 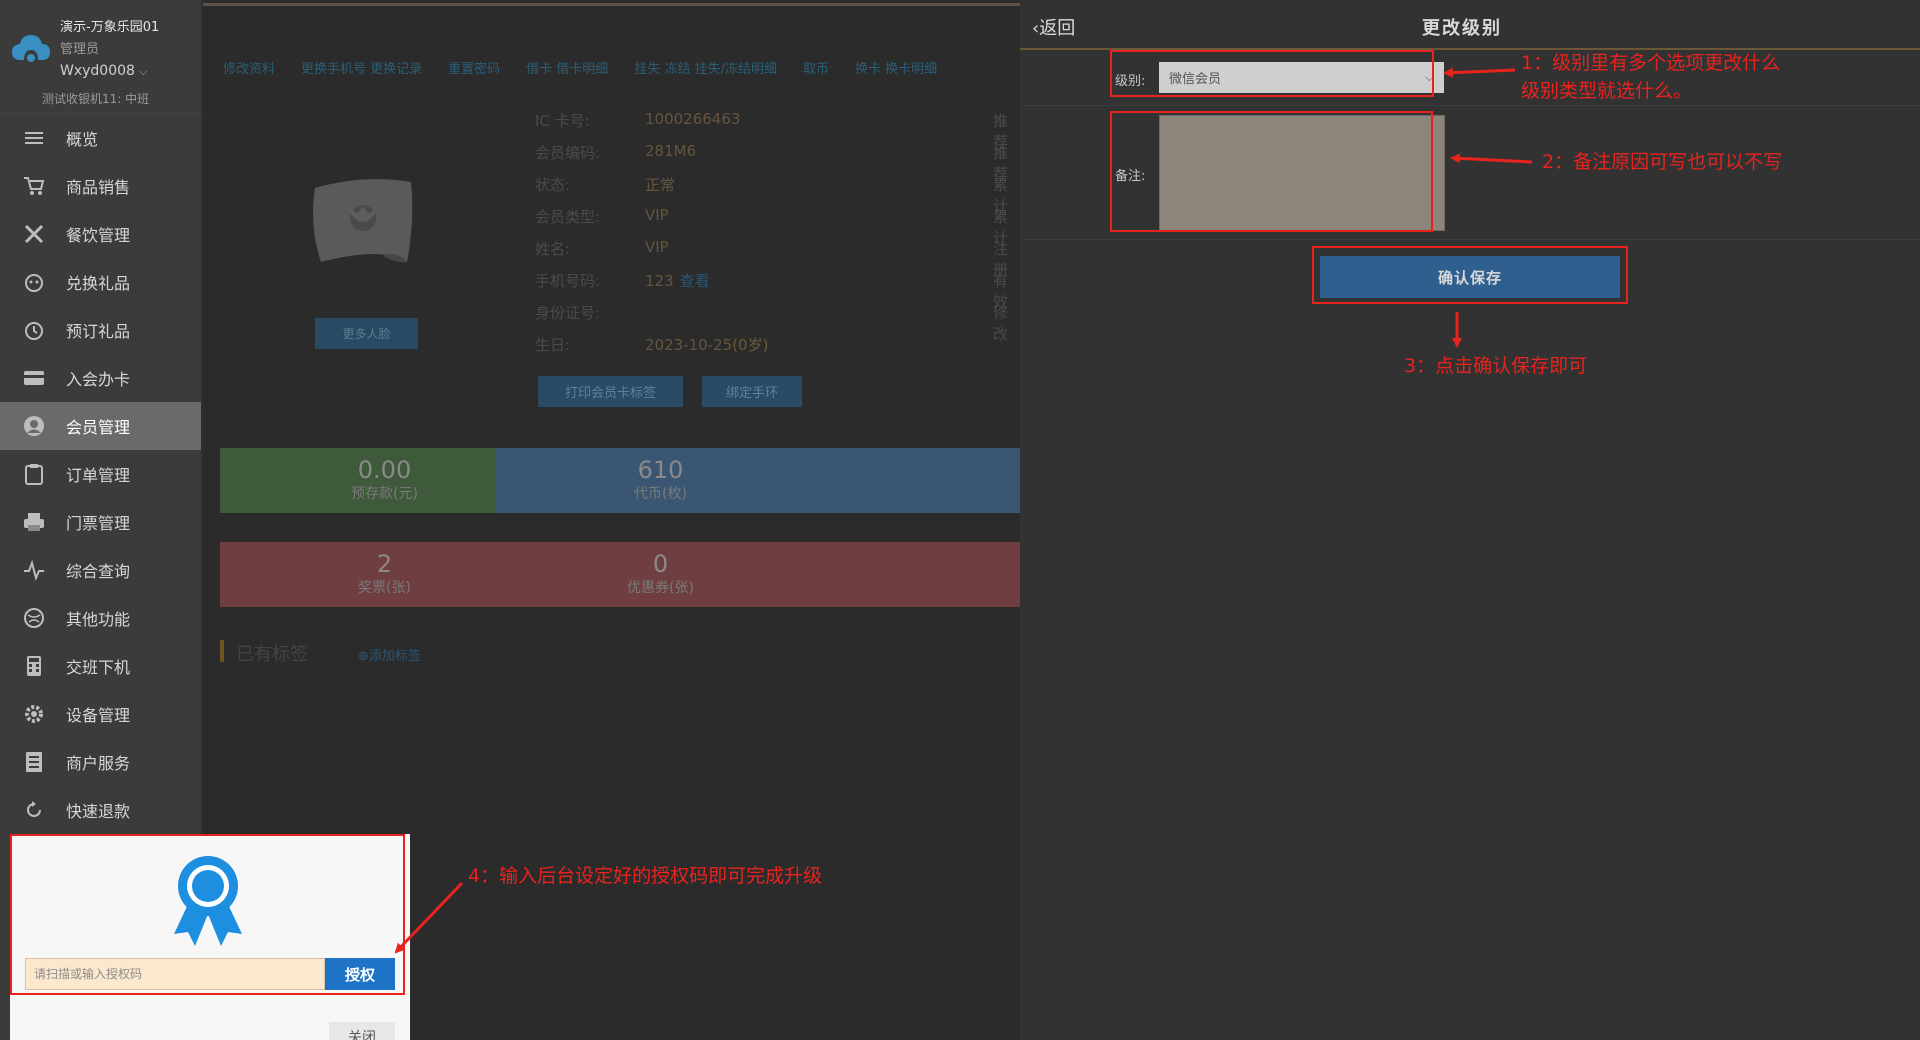 What do you see at coordinates (750, 345) in the screenshot?
I see `age-text: (0岁)` at bounding box center [750, 345].